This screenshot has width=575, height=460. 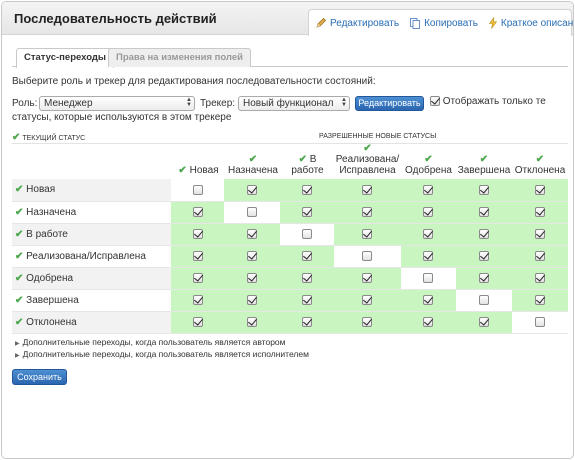 I want to click on matrix-row: ✔ Новая, so click(x=290, y=190).